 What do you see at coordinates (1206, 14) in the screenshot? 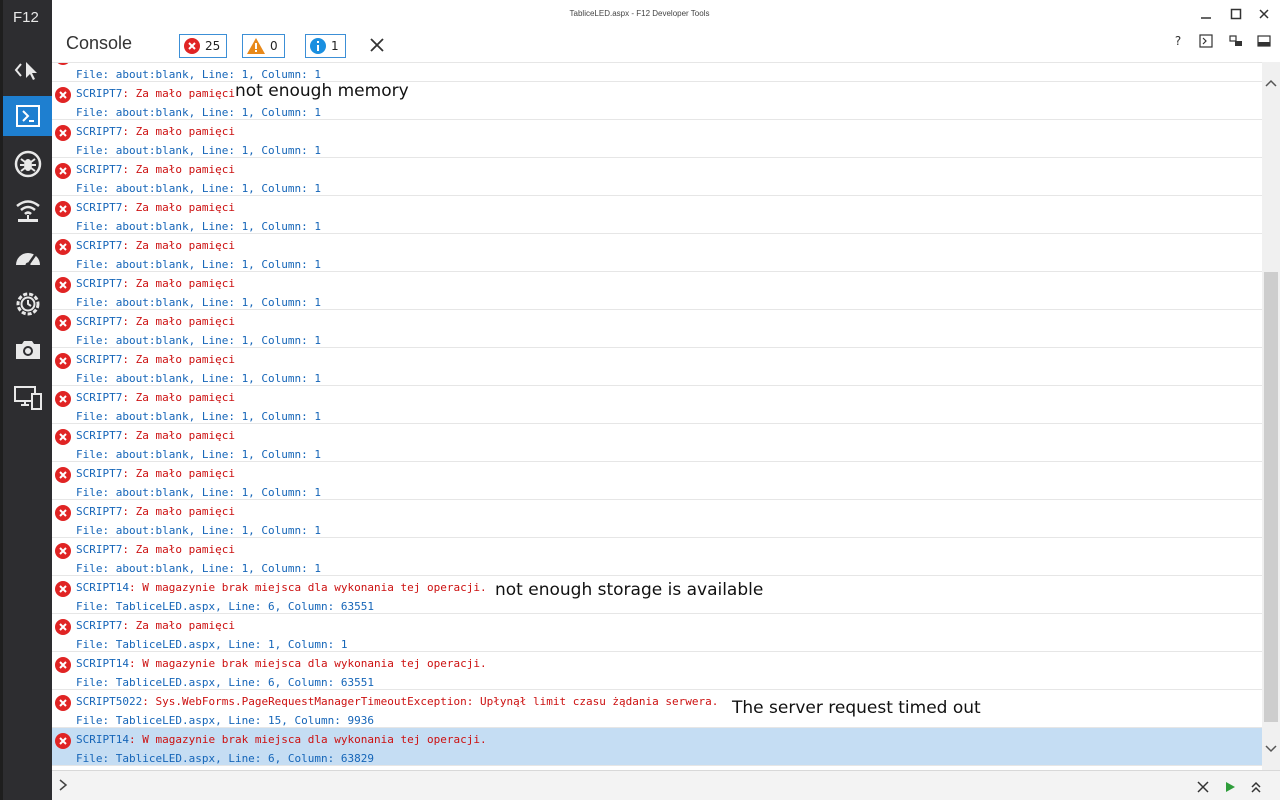
I see `minimize-button` at bounding box center [1206, 14].